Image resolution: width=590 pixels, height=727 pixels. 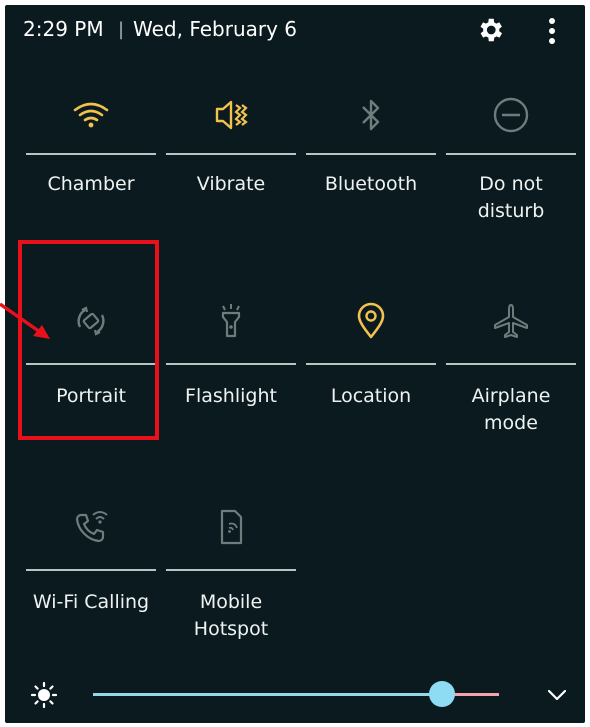 What do you see at coordinates (268, 694) in the screenshot?
I see `brightness-track` at bounding box center [268, 694].